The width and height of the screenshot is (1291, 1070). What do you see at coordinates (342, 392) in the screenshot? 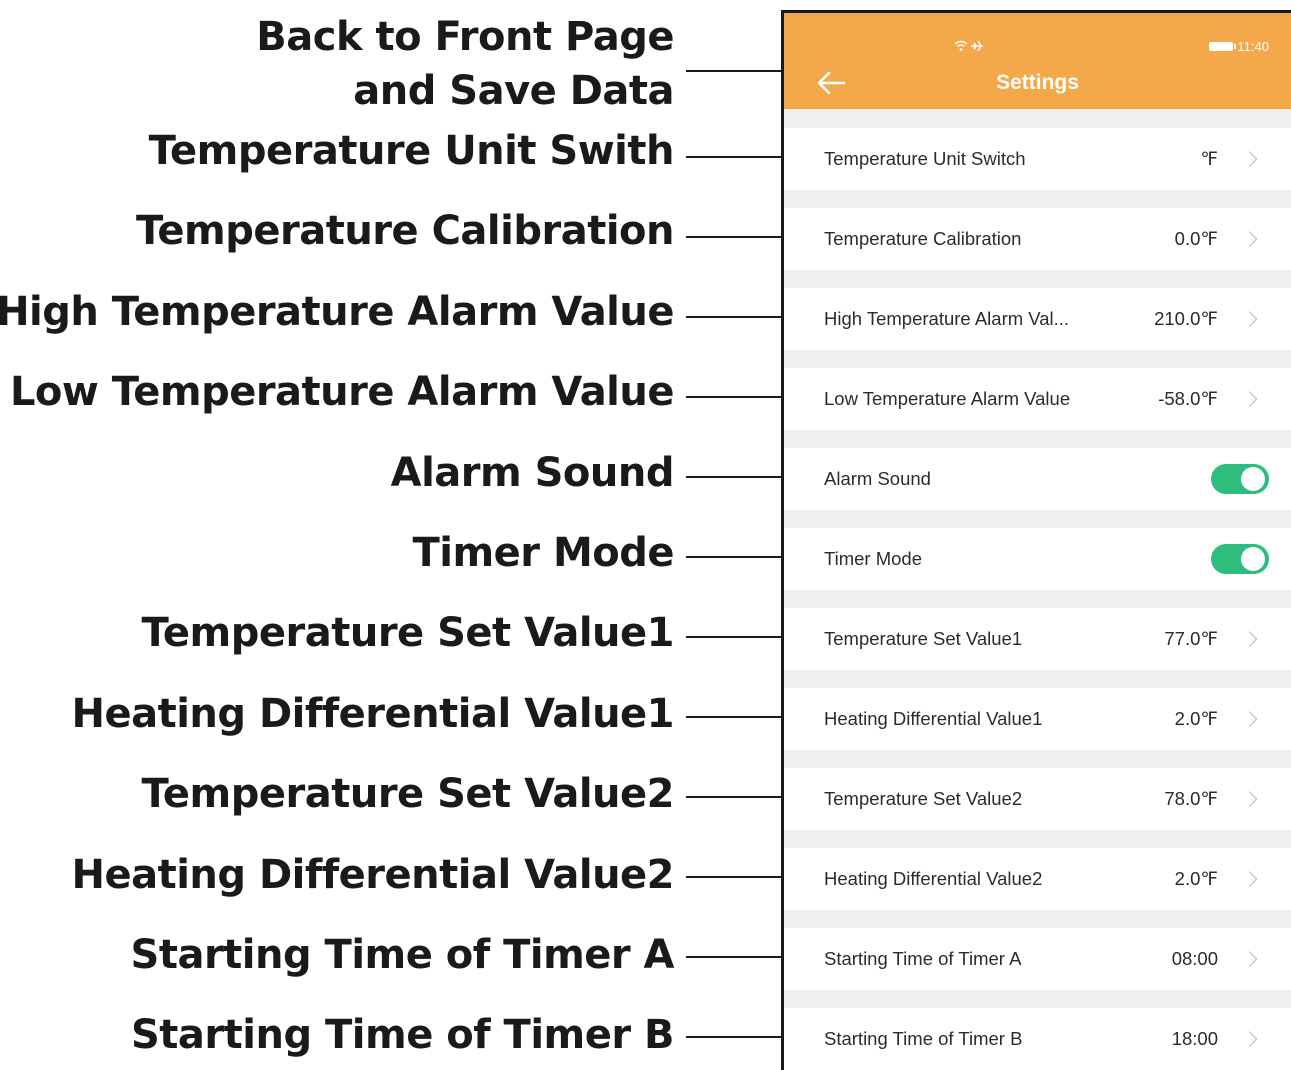
I see `callout-low-alarm: Low Temperature Alarm Value` at bounding box center [342, 392].